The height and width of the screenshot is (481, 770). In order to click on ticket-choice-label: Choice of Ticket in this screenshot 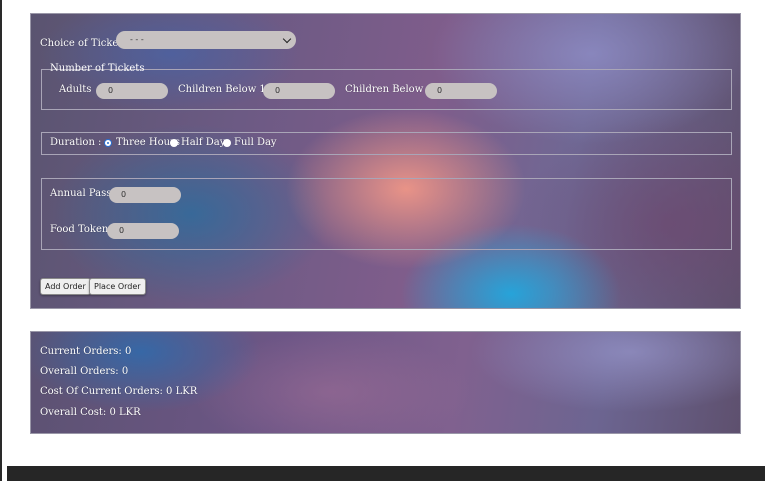, I will do `click(81, 43)`.